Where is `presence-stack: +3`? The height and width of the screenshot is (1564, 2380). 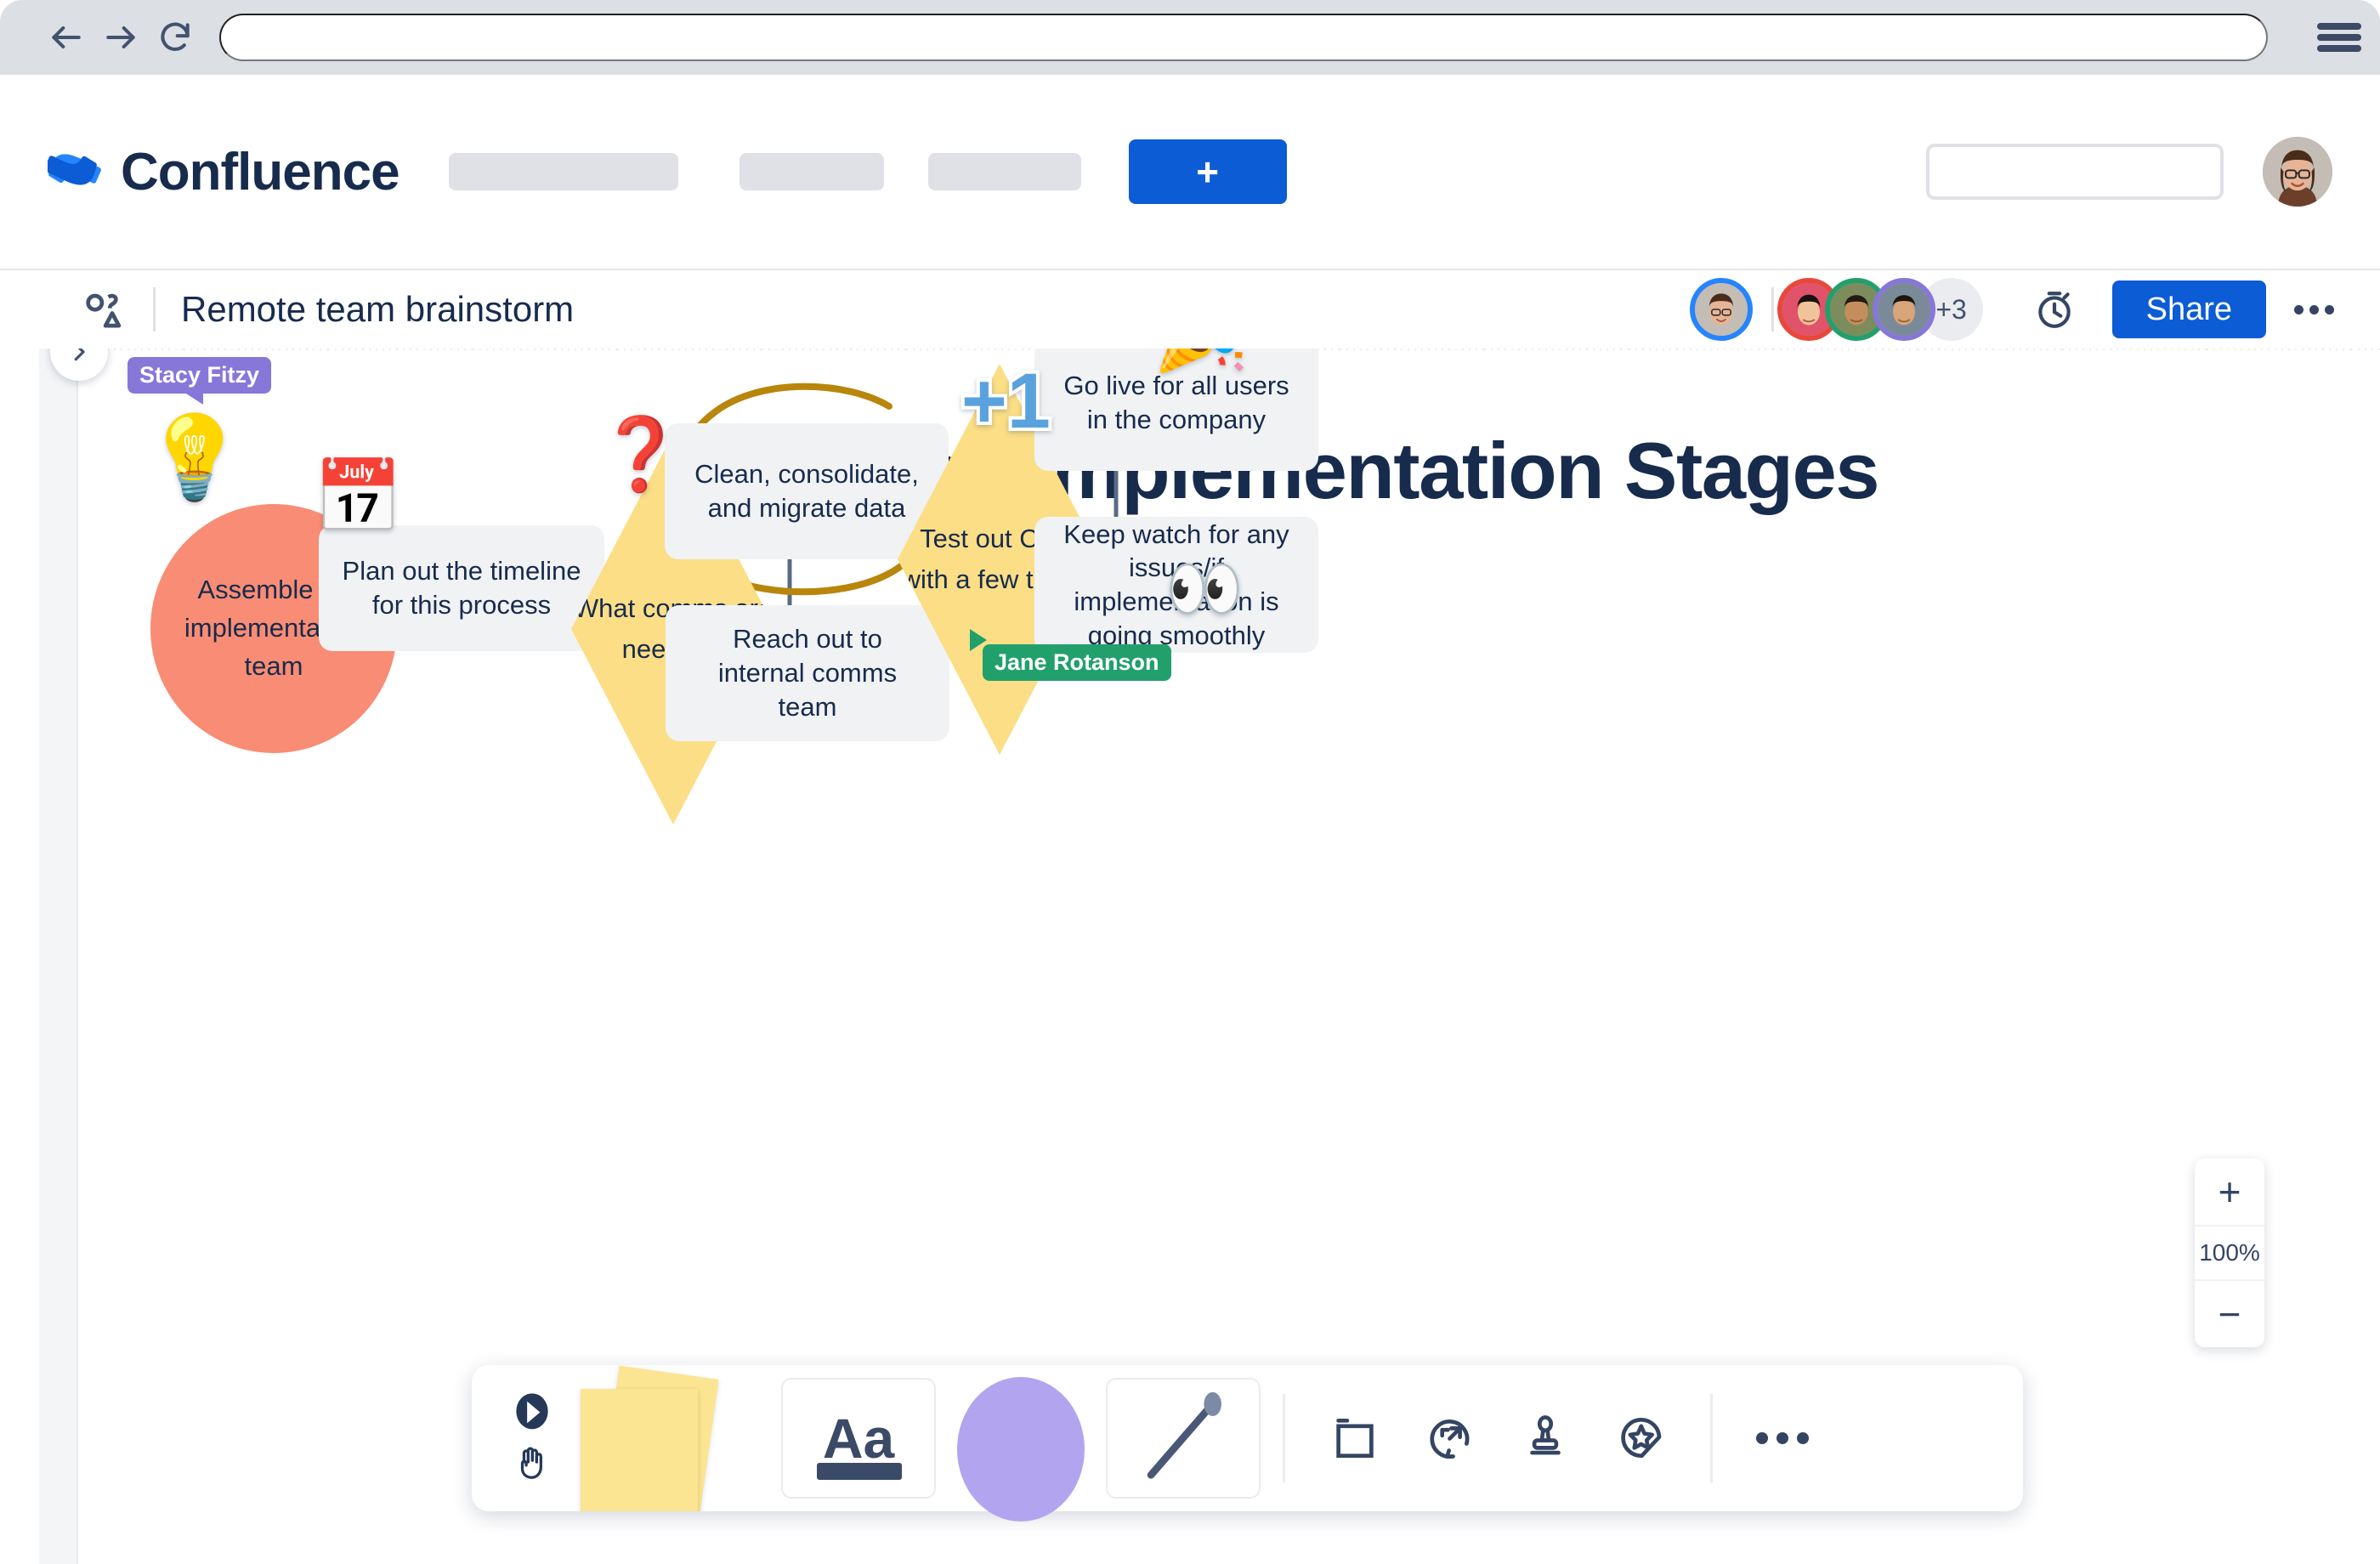 presence-stack: +3 is located at coordinates (1880, 309).